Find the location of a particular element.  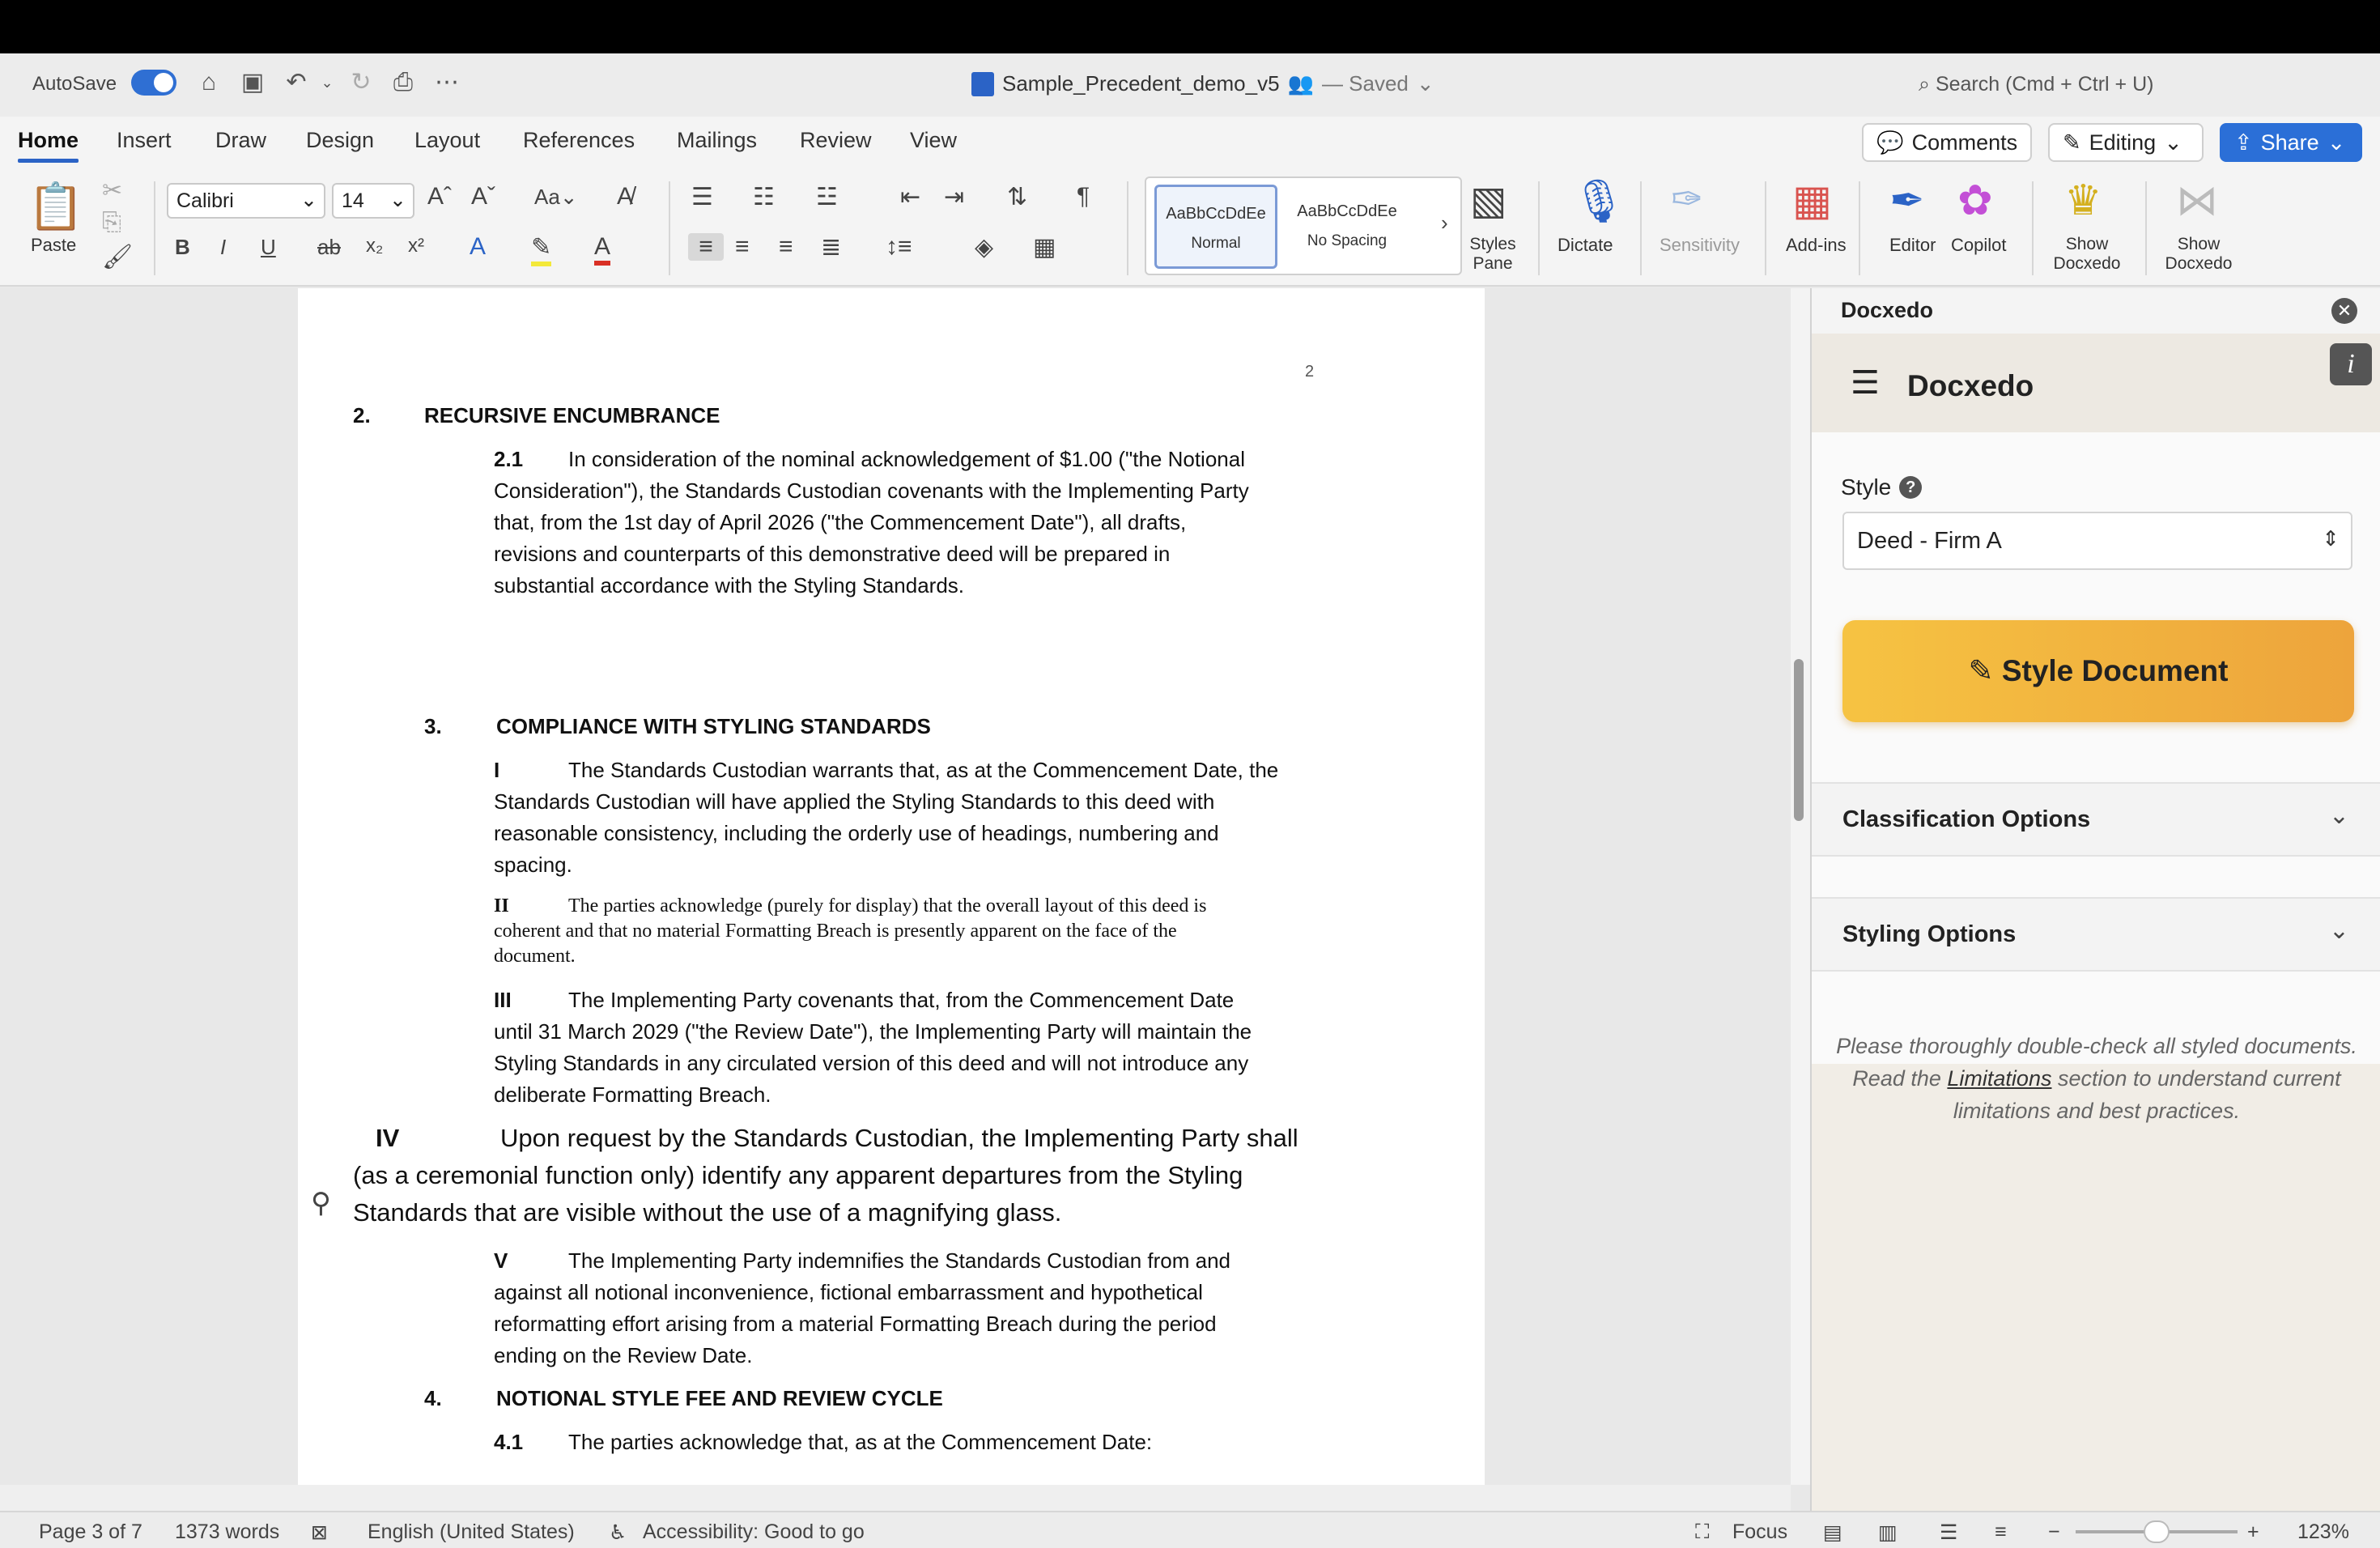

zoom-level: 123% is located at coordinates (2323, 1532).